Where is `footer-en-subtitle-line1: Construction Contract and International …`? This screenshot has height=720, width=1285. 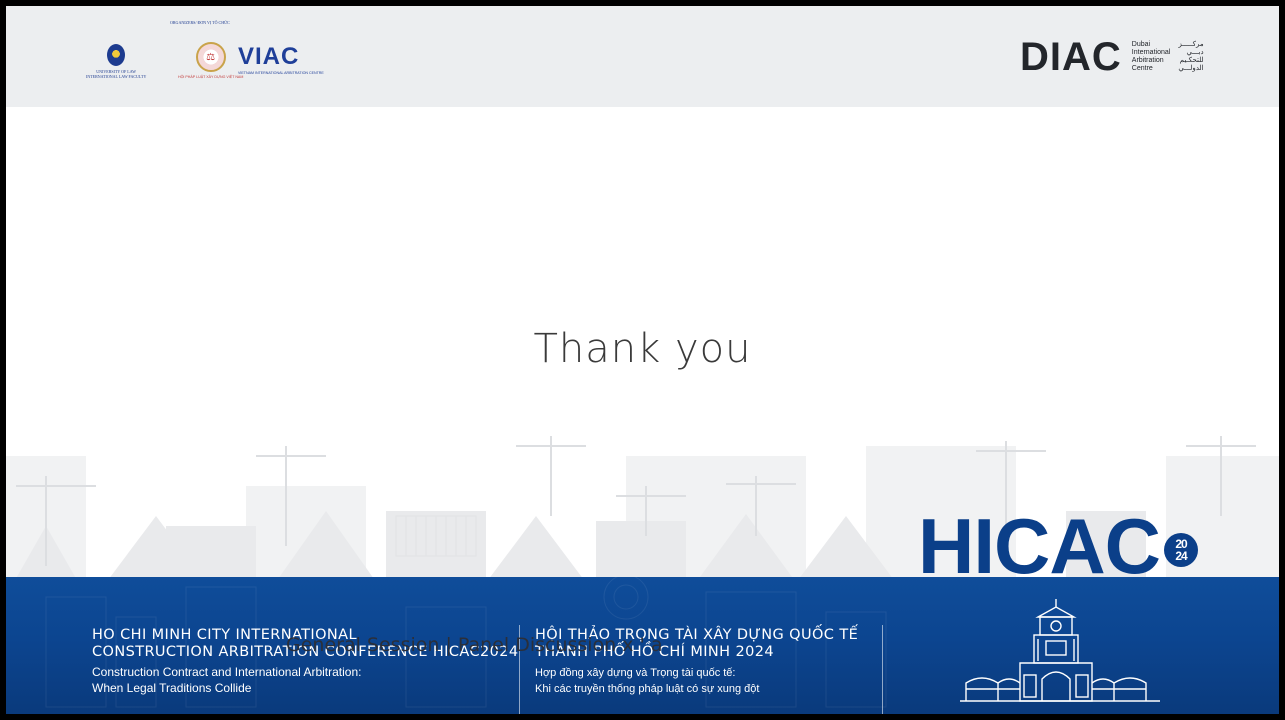 footer-en-subtitle-line1: Construction Contract and International … is located at coordinates (227, 672).